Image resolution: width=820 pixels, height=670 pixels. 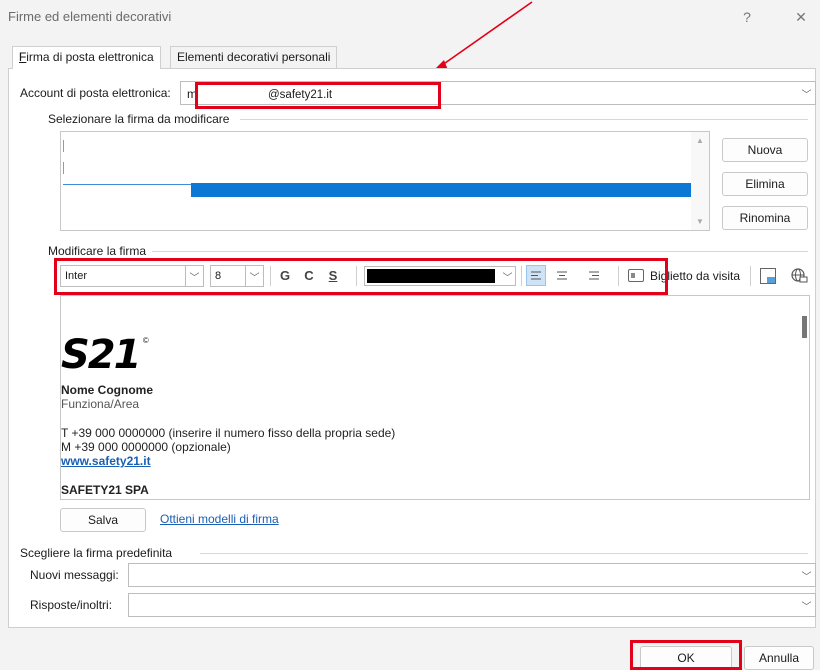 I want to click on tab-personal-stationery: Elementi decorativi personali, so click(x=254, y=57).